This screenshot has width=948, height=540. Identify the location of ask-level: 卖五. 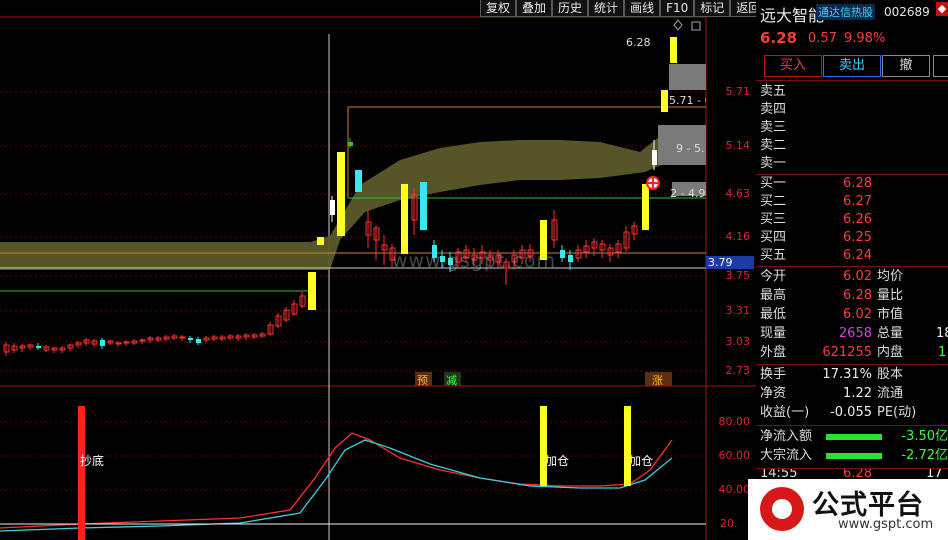
(852, 92).